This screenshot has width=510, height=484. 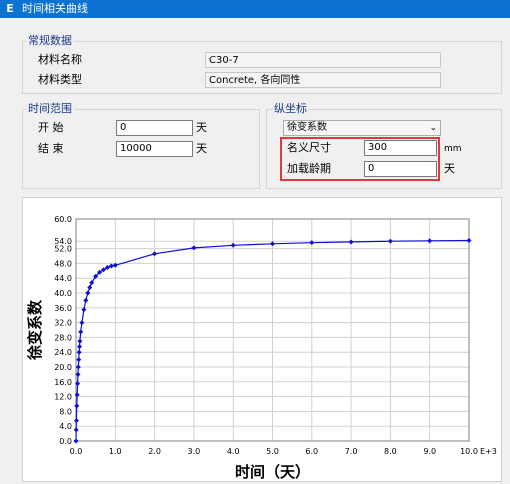 What do you see at coordinates (63, 293) in the screenshot?
I see `y-tick-label: 40.0` at bounding box center [63, 293].